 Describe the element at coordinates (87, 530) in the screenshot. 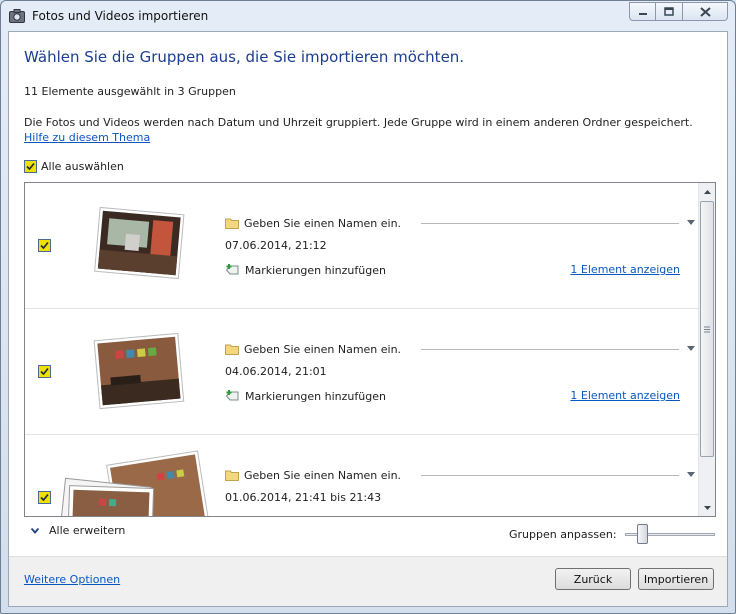

I see `expand-all-label: Alle erweitern` at that location.